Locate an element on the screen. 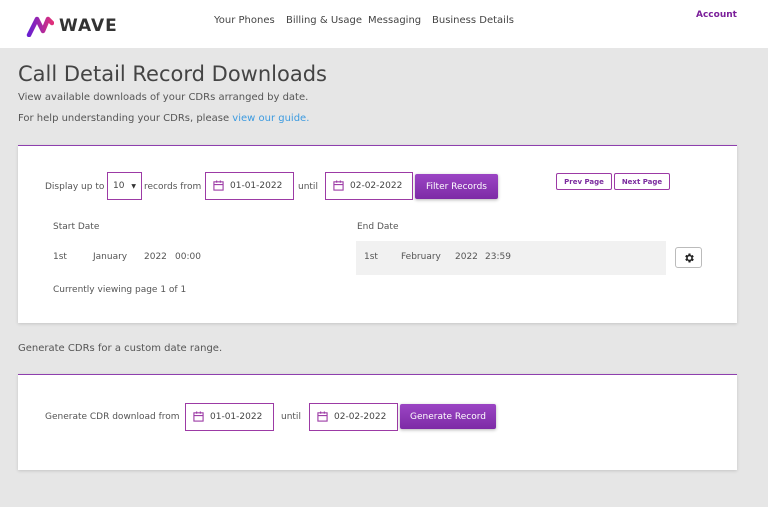 This screenshot has width=768, height=507. page-title: Call Detail Record Downloads is located at coordinates (172, 74).